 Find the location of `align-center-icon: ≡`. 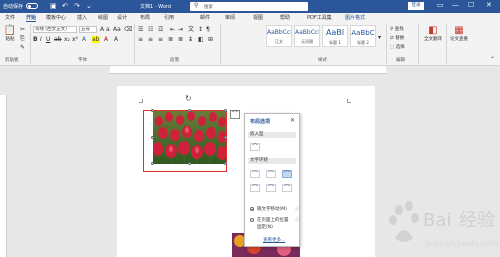

align-center-icon: ≡ is located at coordinates (150, 39).